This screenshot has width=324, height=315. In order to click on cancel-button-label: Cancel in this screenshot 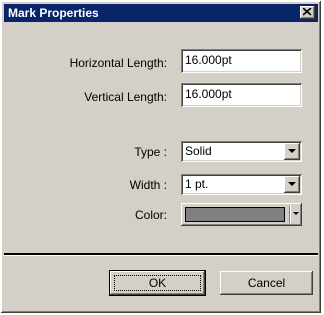, I will do `click(266, 283)`.